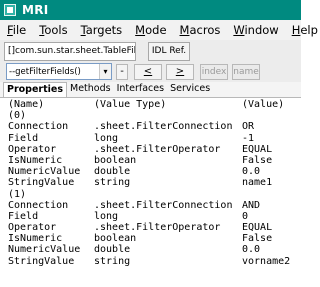  What do you see at coordinates (257, 183) in the screenshot?
I see `property-value: name1` at bounding box center [257, 183].